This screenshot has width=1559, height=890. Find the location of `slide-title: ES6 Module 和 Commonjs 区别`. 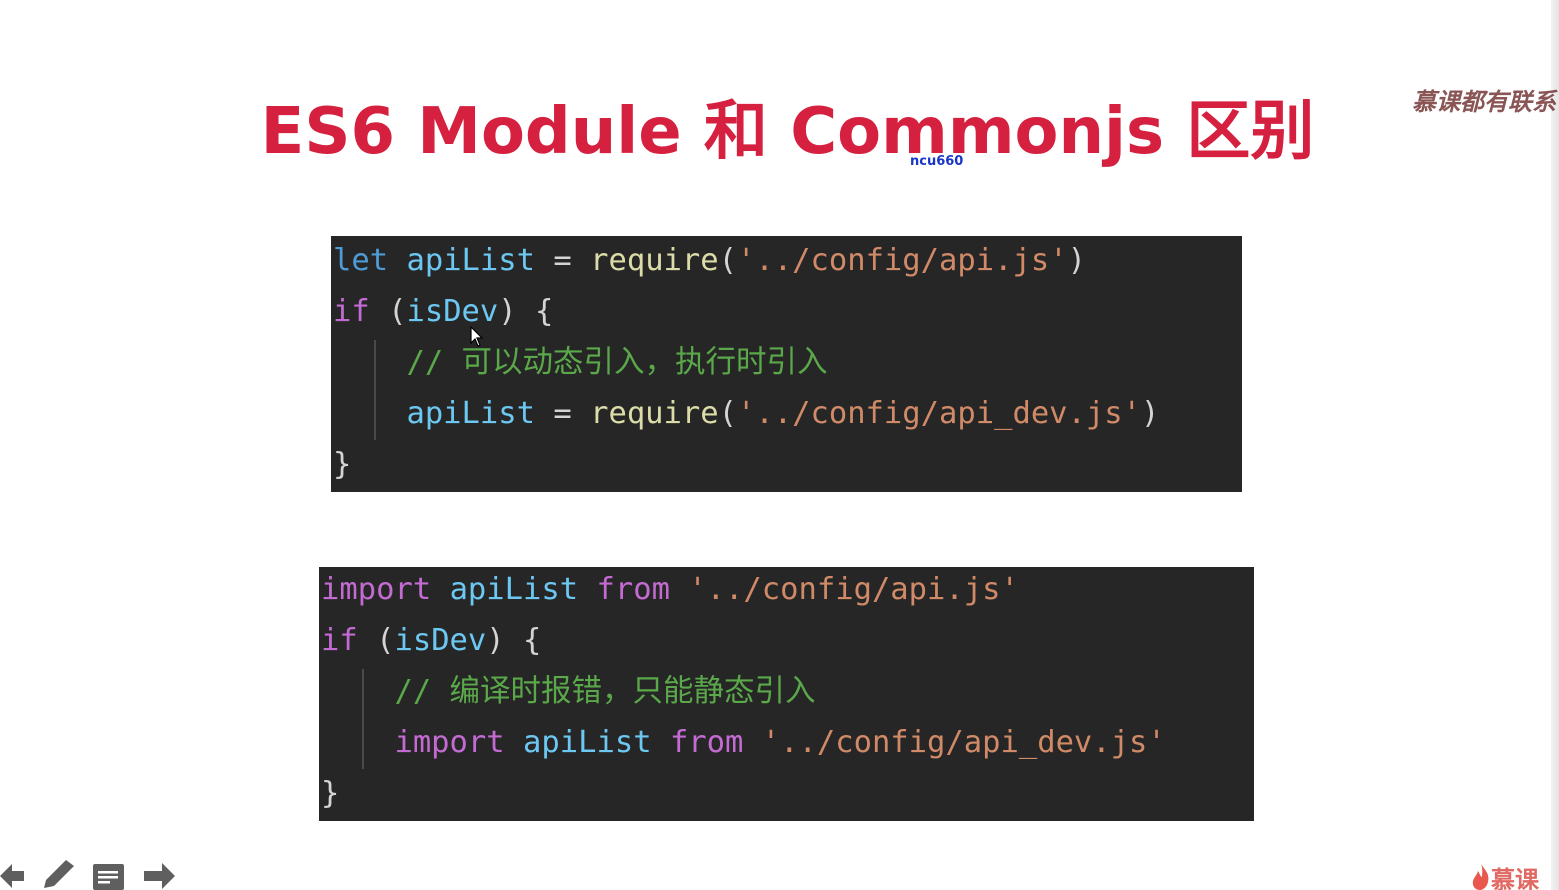

slide-title: ES6 Module 和 Commonjs 区别 is located at coordinates (779, 132).